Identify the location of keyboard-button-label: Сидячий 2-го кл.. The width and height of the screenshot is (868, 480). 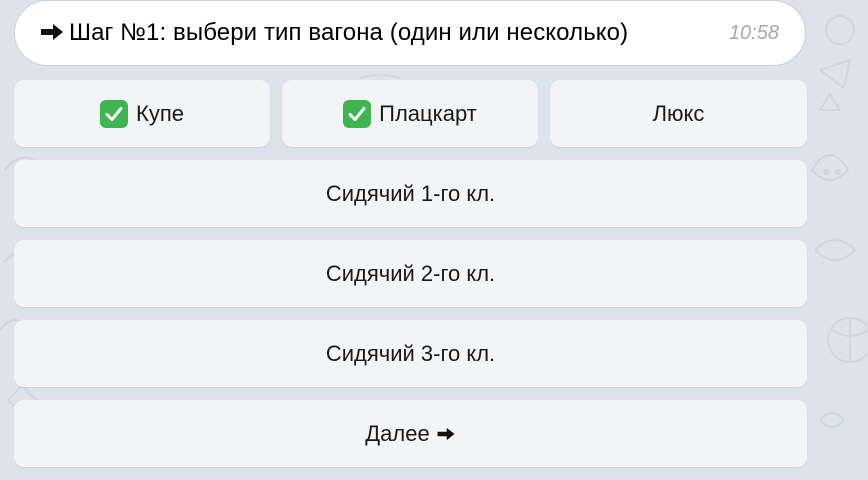
(410, 273).